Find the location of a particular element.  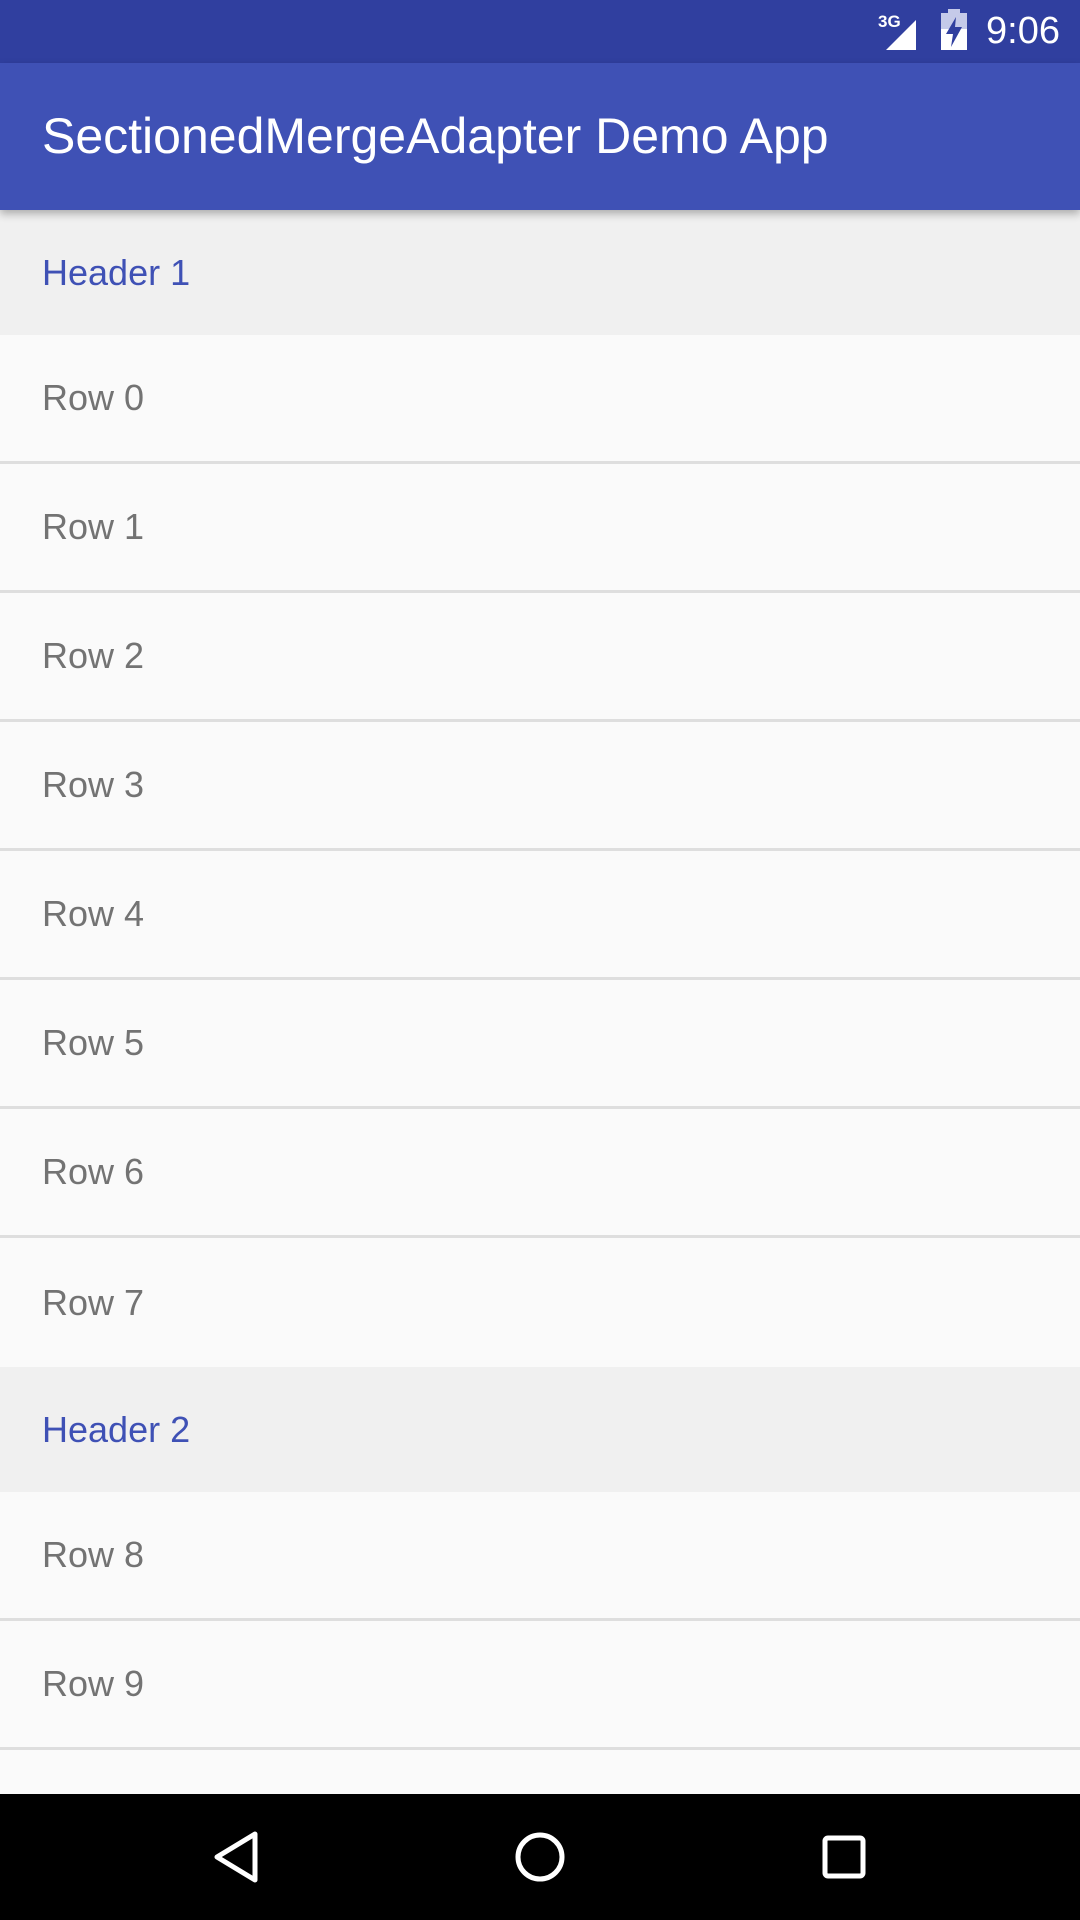

section-header: Header 2 is located at coordinates (540, 1429).